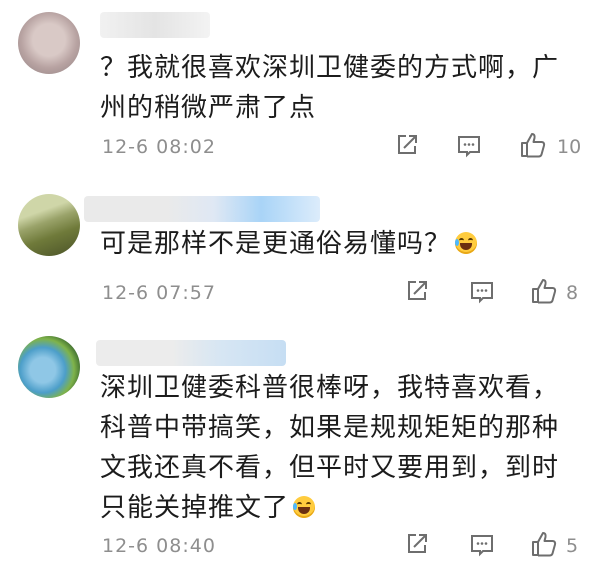 The height and width of the screenshot is (569, 600). Describe the element at coordinates (159, 147) in the screenshot. I see `comment-timestamp: 12-6 08:02` at that location.